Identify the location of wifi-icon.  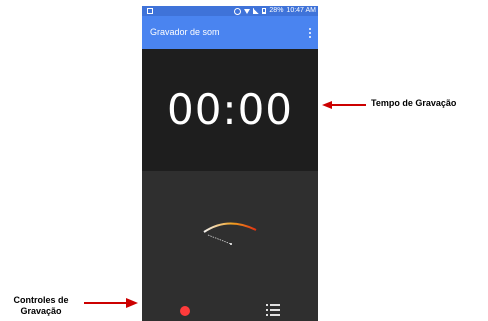
(247, 11).